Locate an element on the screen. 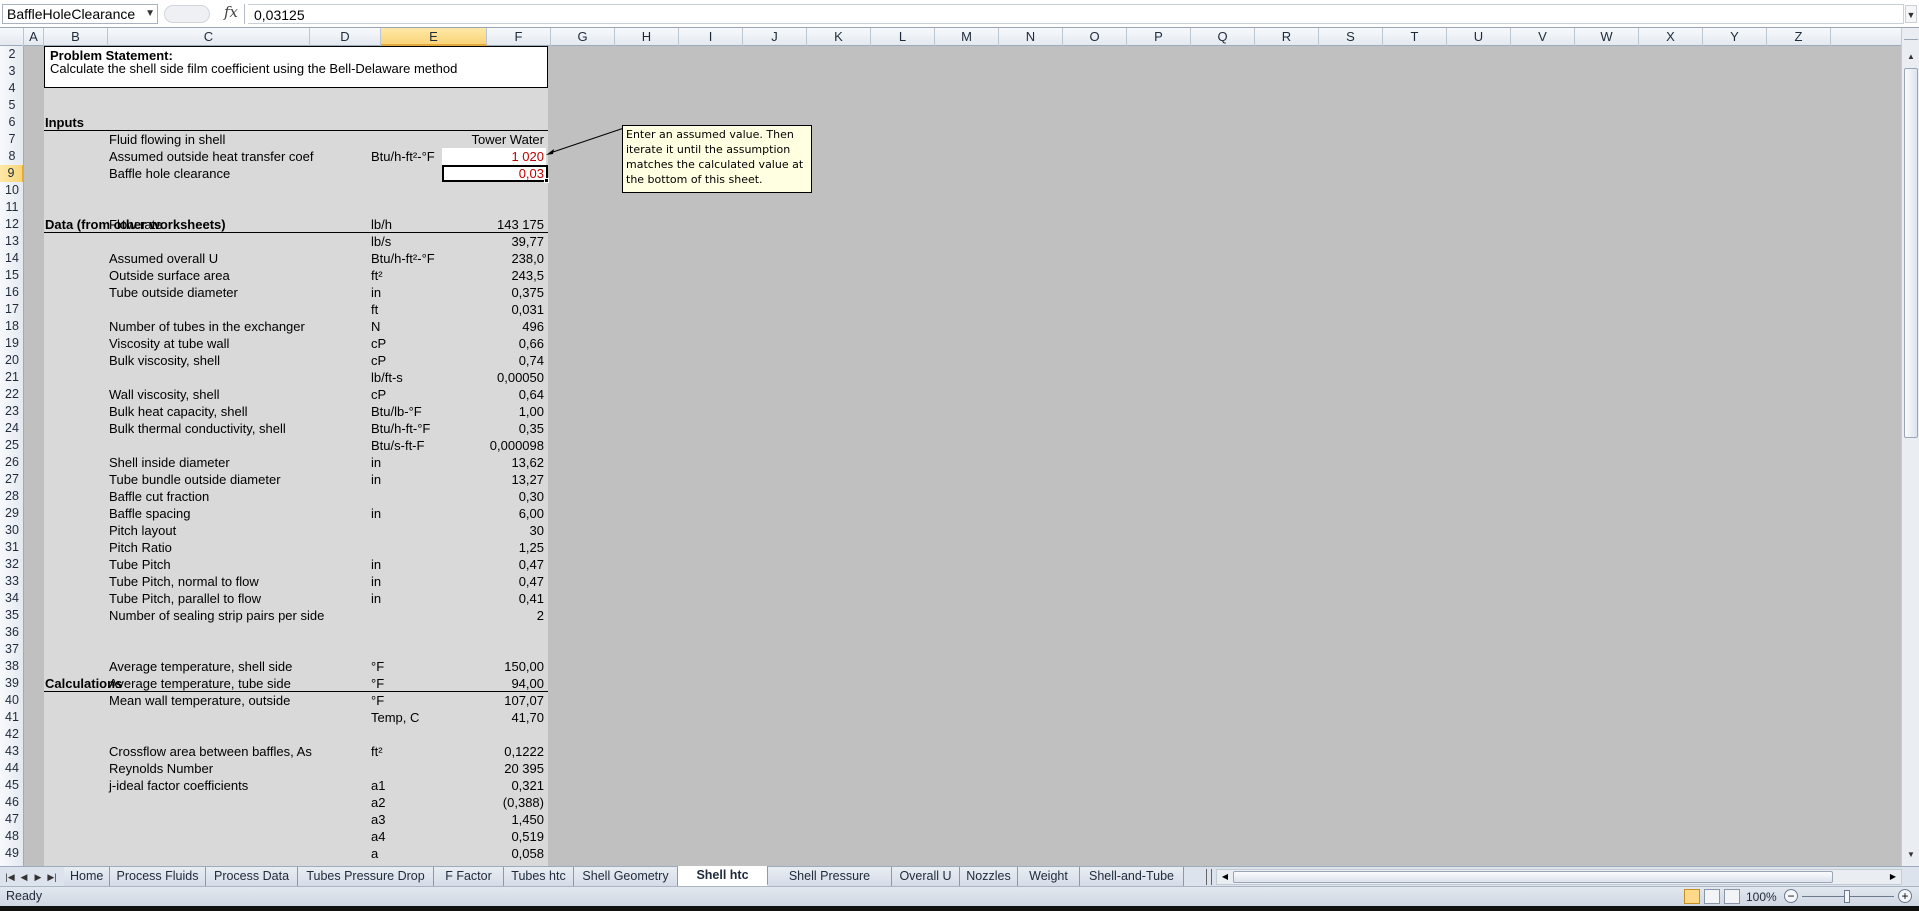 The width and height of the screenshot is (1919, 911). cell-value-row-21: 0,00050 is located at coordinates (494, 377).